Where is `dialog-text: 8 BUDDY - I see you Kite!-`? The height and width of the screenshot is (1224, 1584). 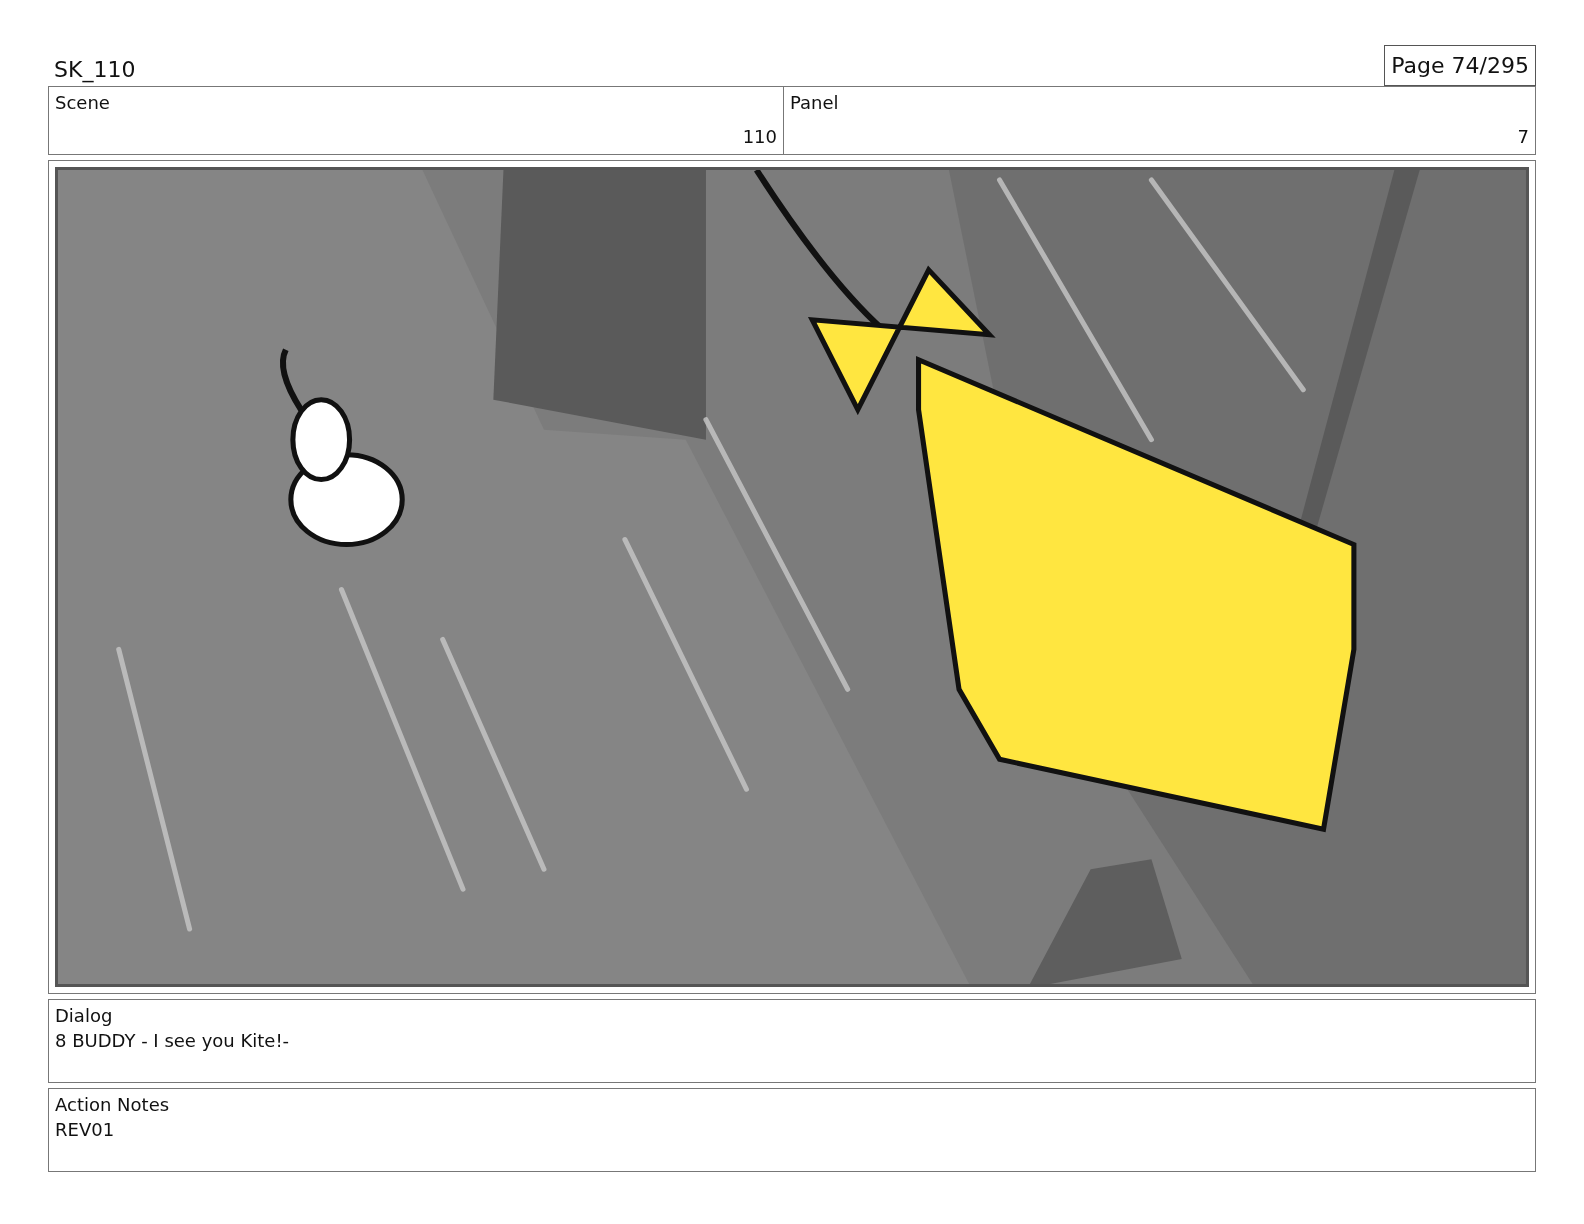 dialog-text: 8 BUDDY - I see you Kite!- is located at coordinates (172, 1041).